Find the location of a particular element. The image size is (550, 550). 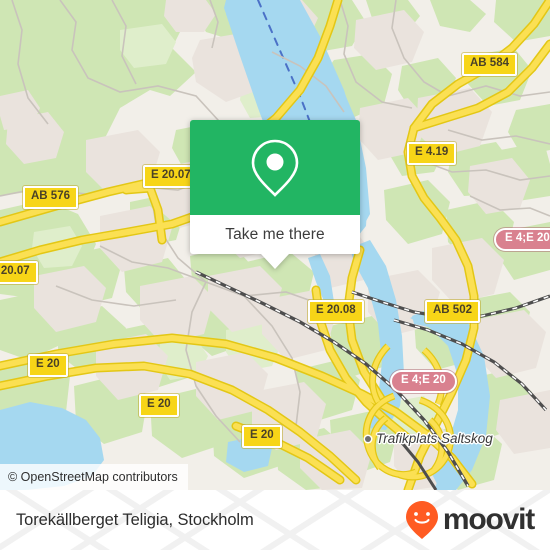

map-pin-icon is located at coordinates (275, 168).